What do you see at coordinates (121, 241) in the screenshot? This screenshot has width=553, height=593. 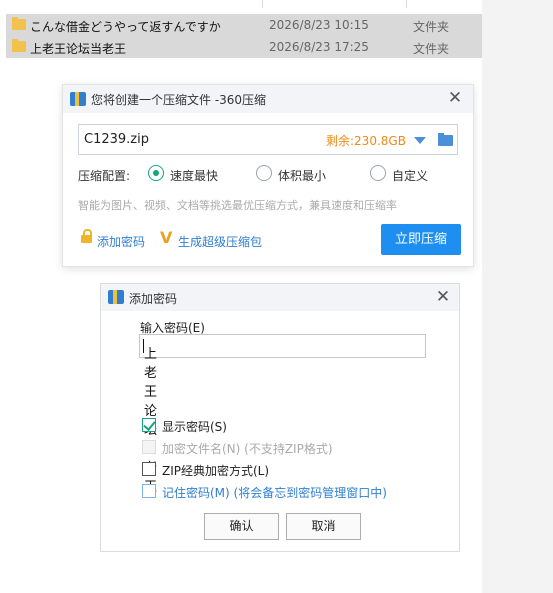 I see `add-password-link: 添加密码` at bounding box center [121, 241].